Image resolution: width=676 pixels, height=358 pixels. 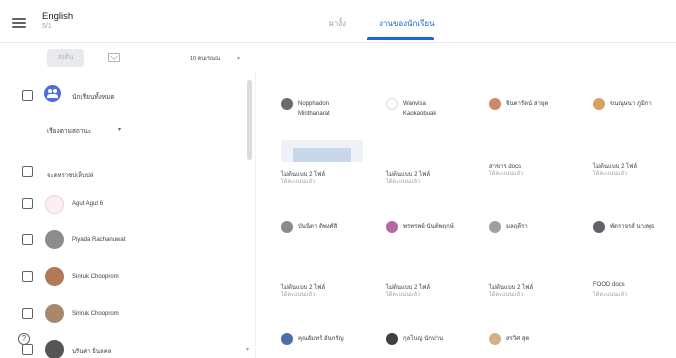 What do you see at coordinates (93, 97) in the screenshot?
I see `all-students-label: นักเรียนทั้งหมด` at bounding box center [93, 97].